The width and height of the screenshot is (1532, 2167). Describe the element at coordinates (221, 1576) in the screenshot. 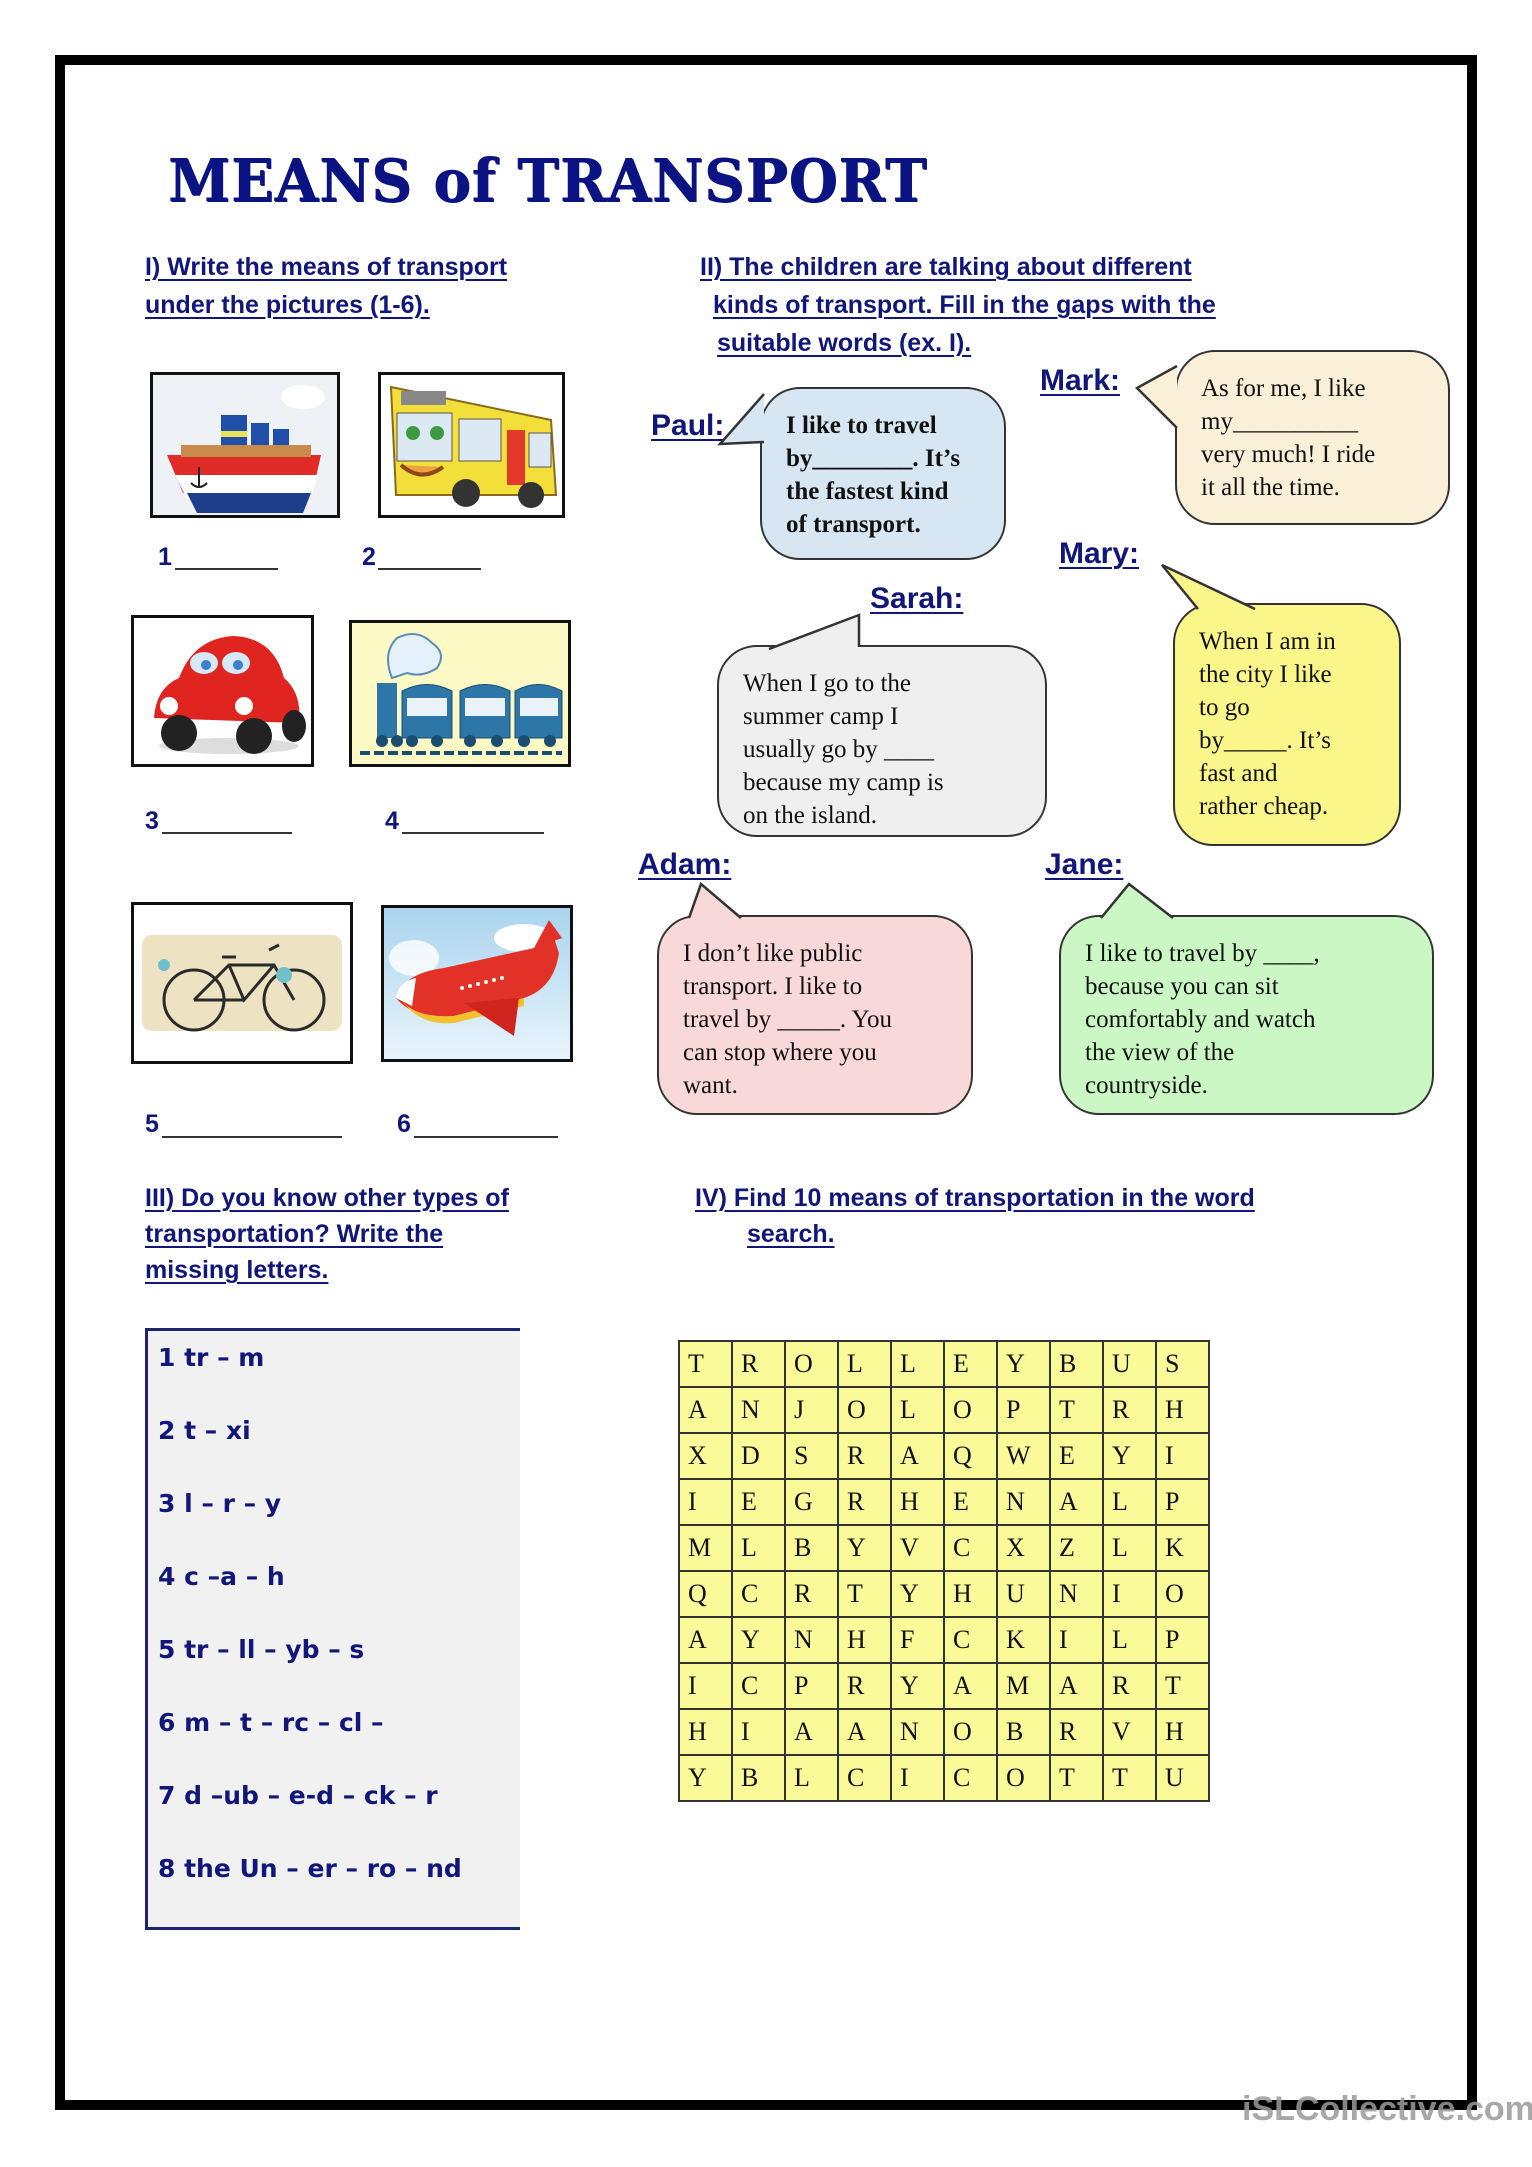

I see `missing-letters-item: 4 c –a – h` at that location.